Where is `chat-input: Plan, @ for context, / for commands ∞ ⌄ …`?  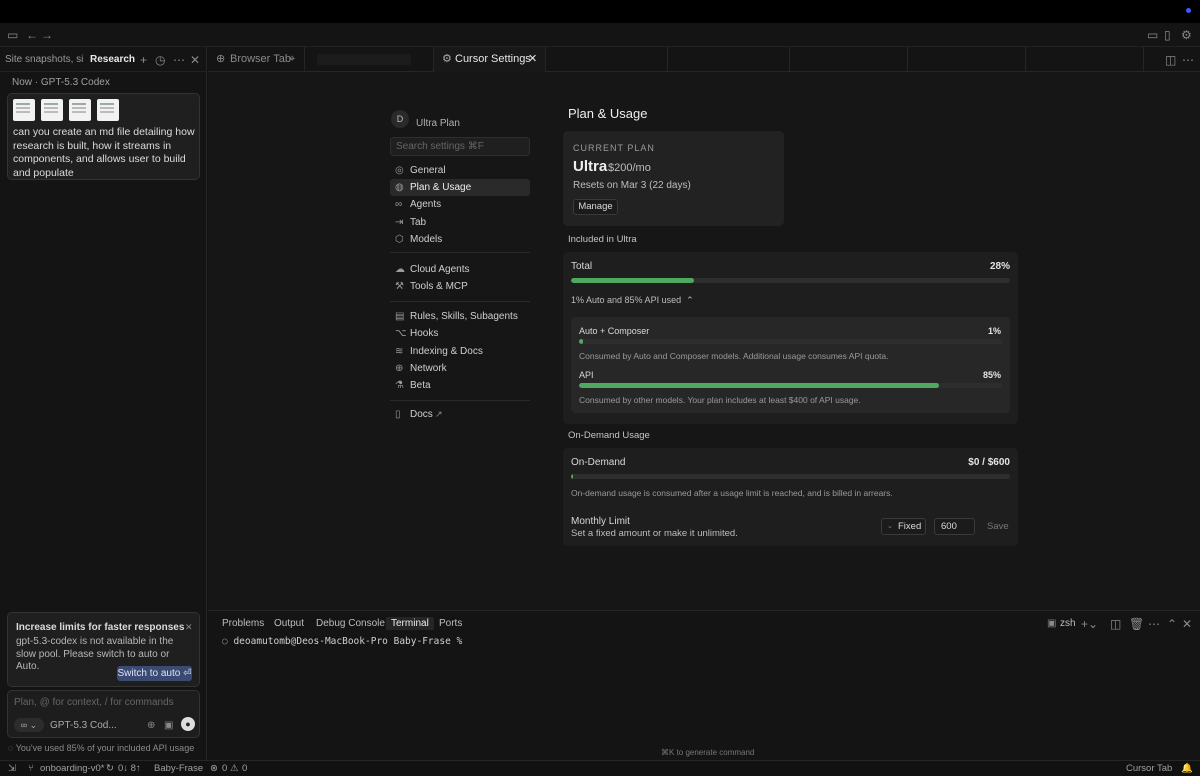 chat-input: Plan, @ for context, / for commands ∞ ⌄ … is located at coordinates (103, 714).